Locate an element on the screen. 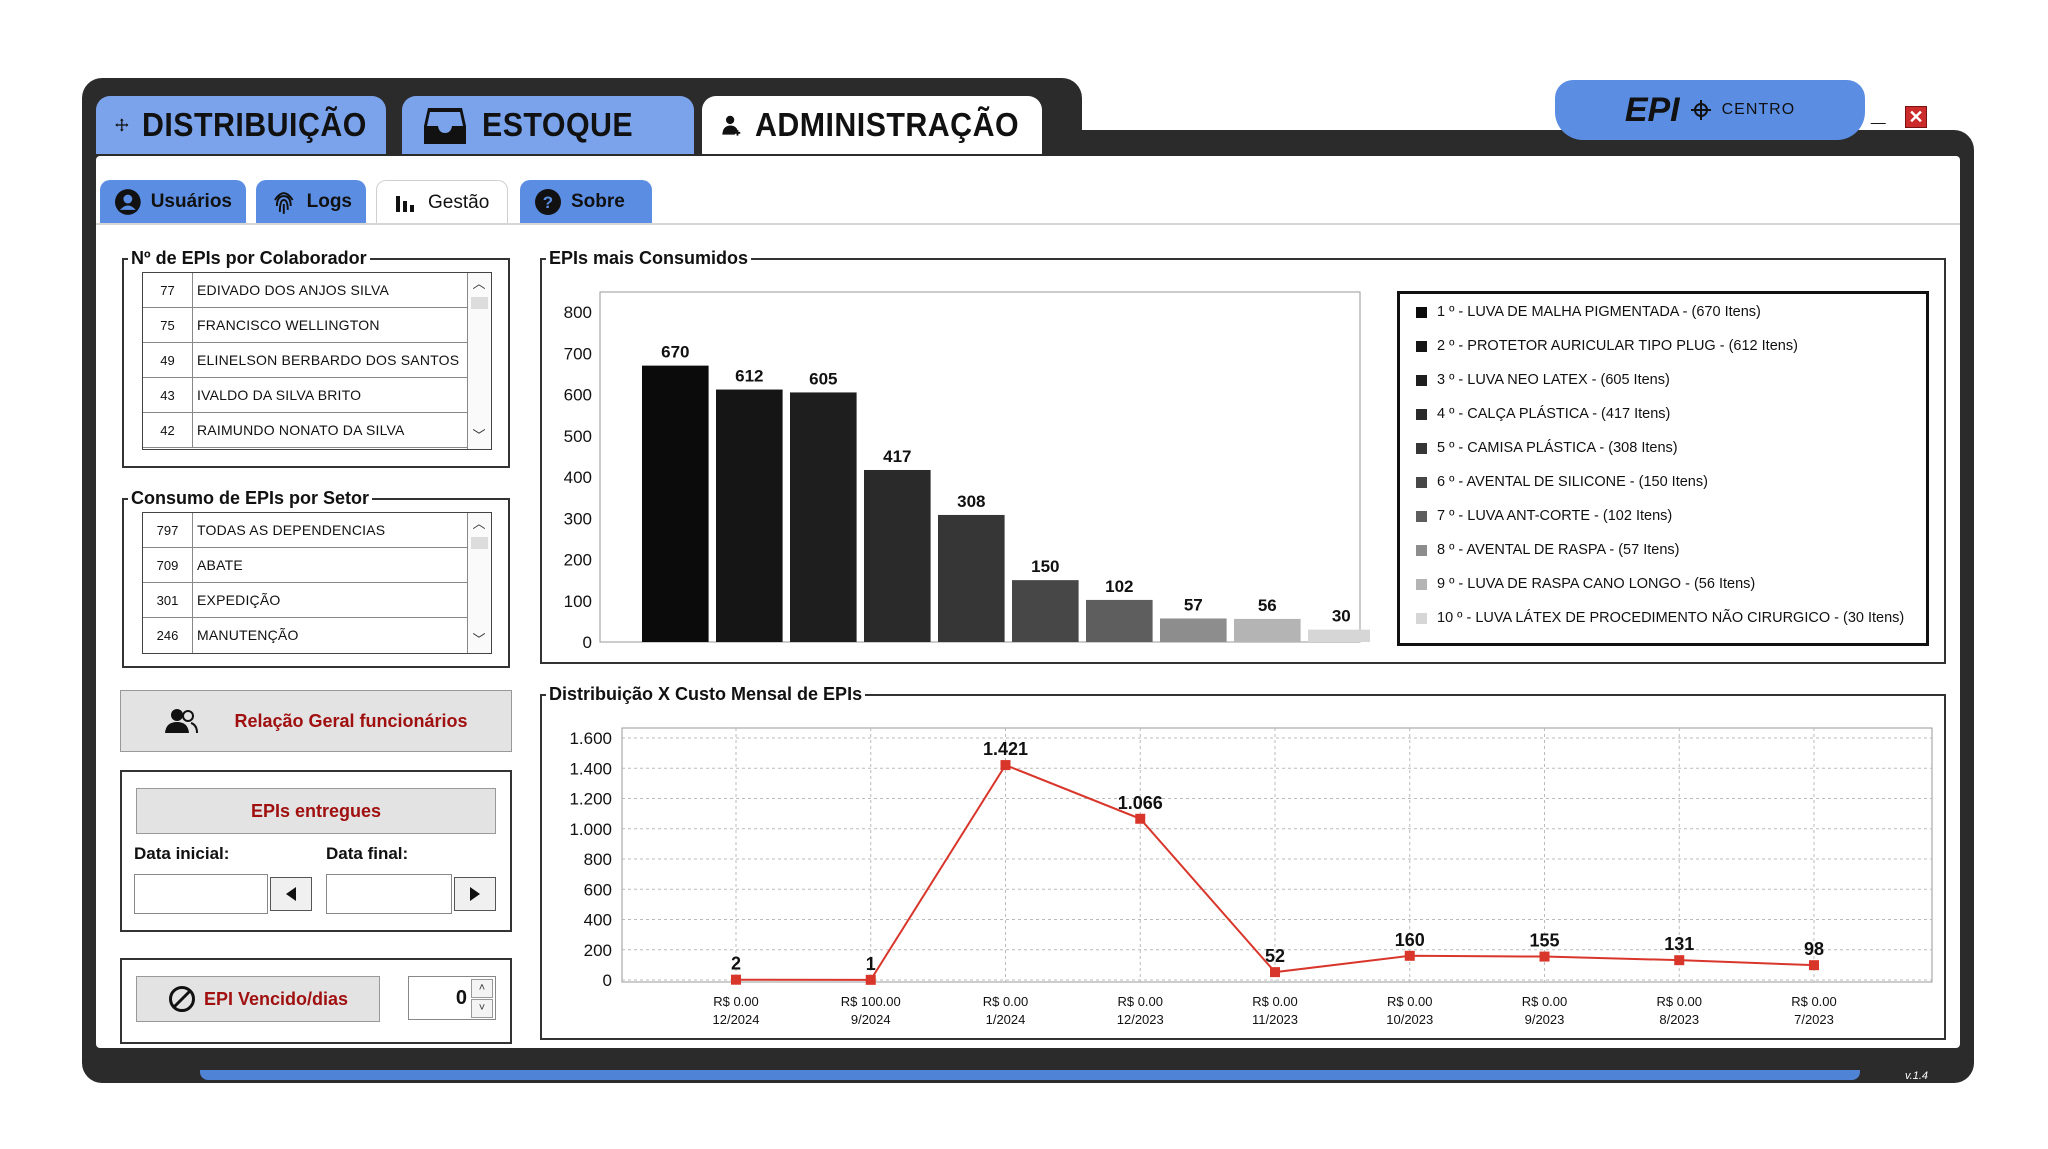 This screenshot has height=1149, width=2048. data-final-field is located at coordinates (389, 894).